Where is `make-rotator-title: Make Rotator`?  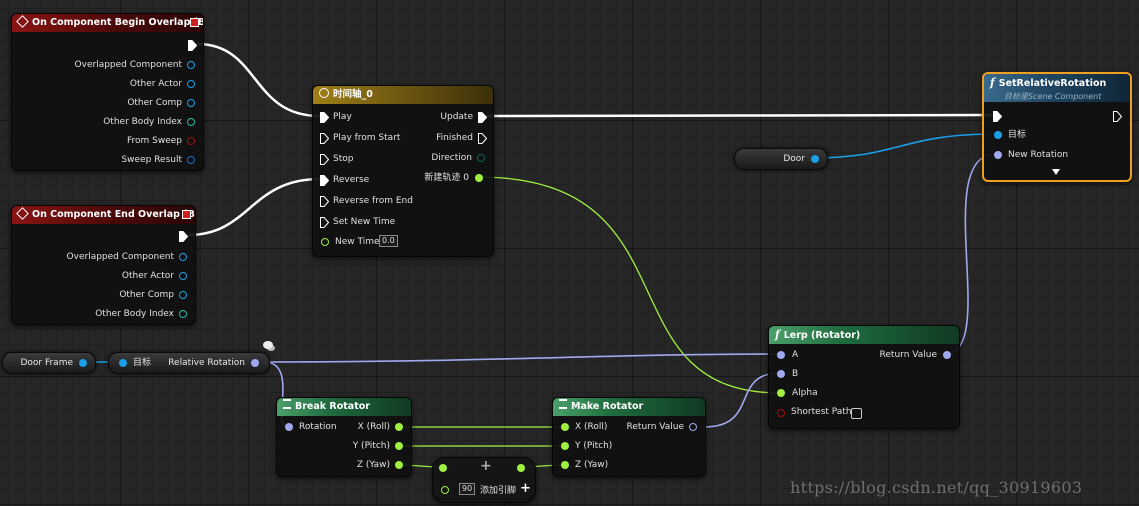
make-rotator-title: Make Rotator is located at coordinates (607, 406).